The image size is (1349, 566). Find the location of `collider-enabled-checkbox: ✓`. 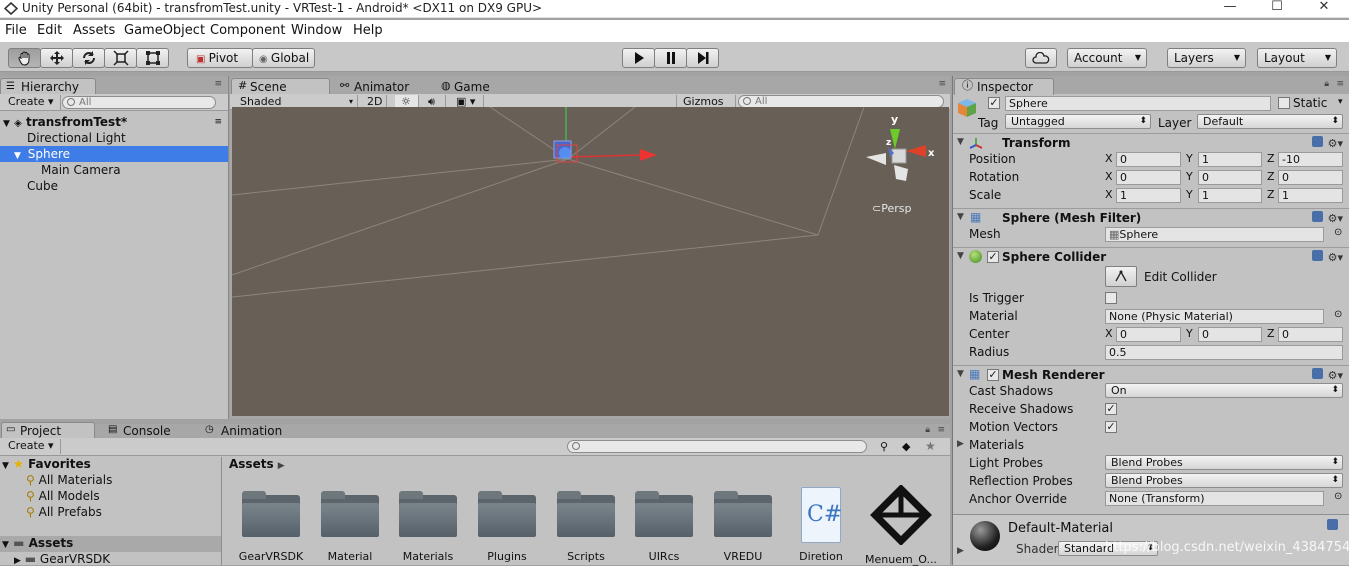

collider-enabled-checkbox: ✓ is located at coordinates (993, 257).